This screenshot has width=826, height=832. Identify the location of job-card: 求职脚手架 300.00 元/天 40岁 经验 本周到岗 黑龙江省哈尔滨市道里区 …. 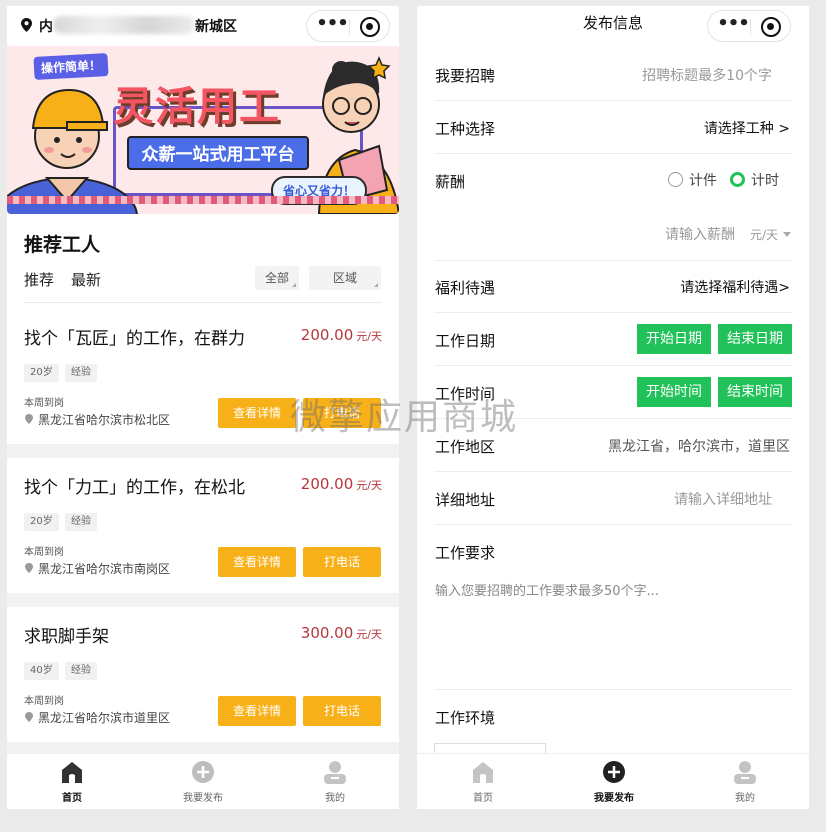
(203, 676).